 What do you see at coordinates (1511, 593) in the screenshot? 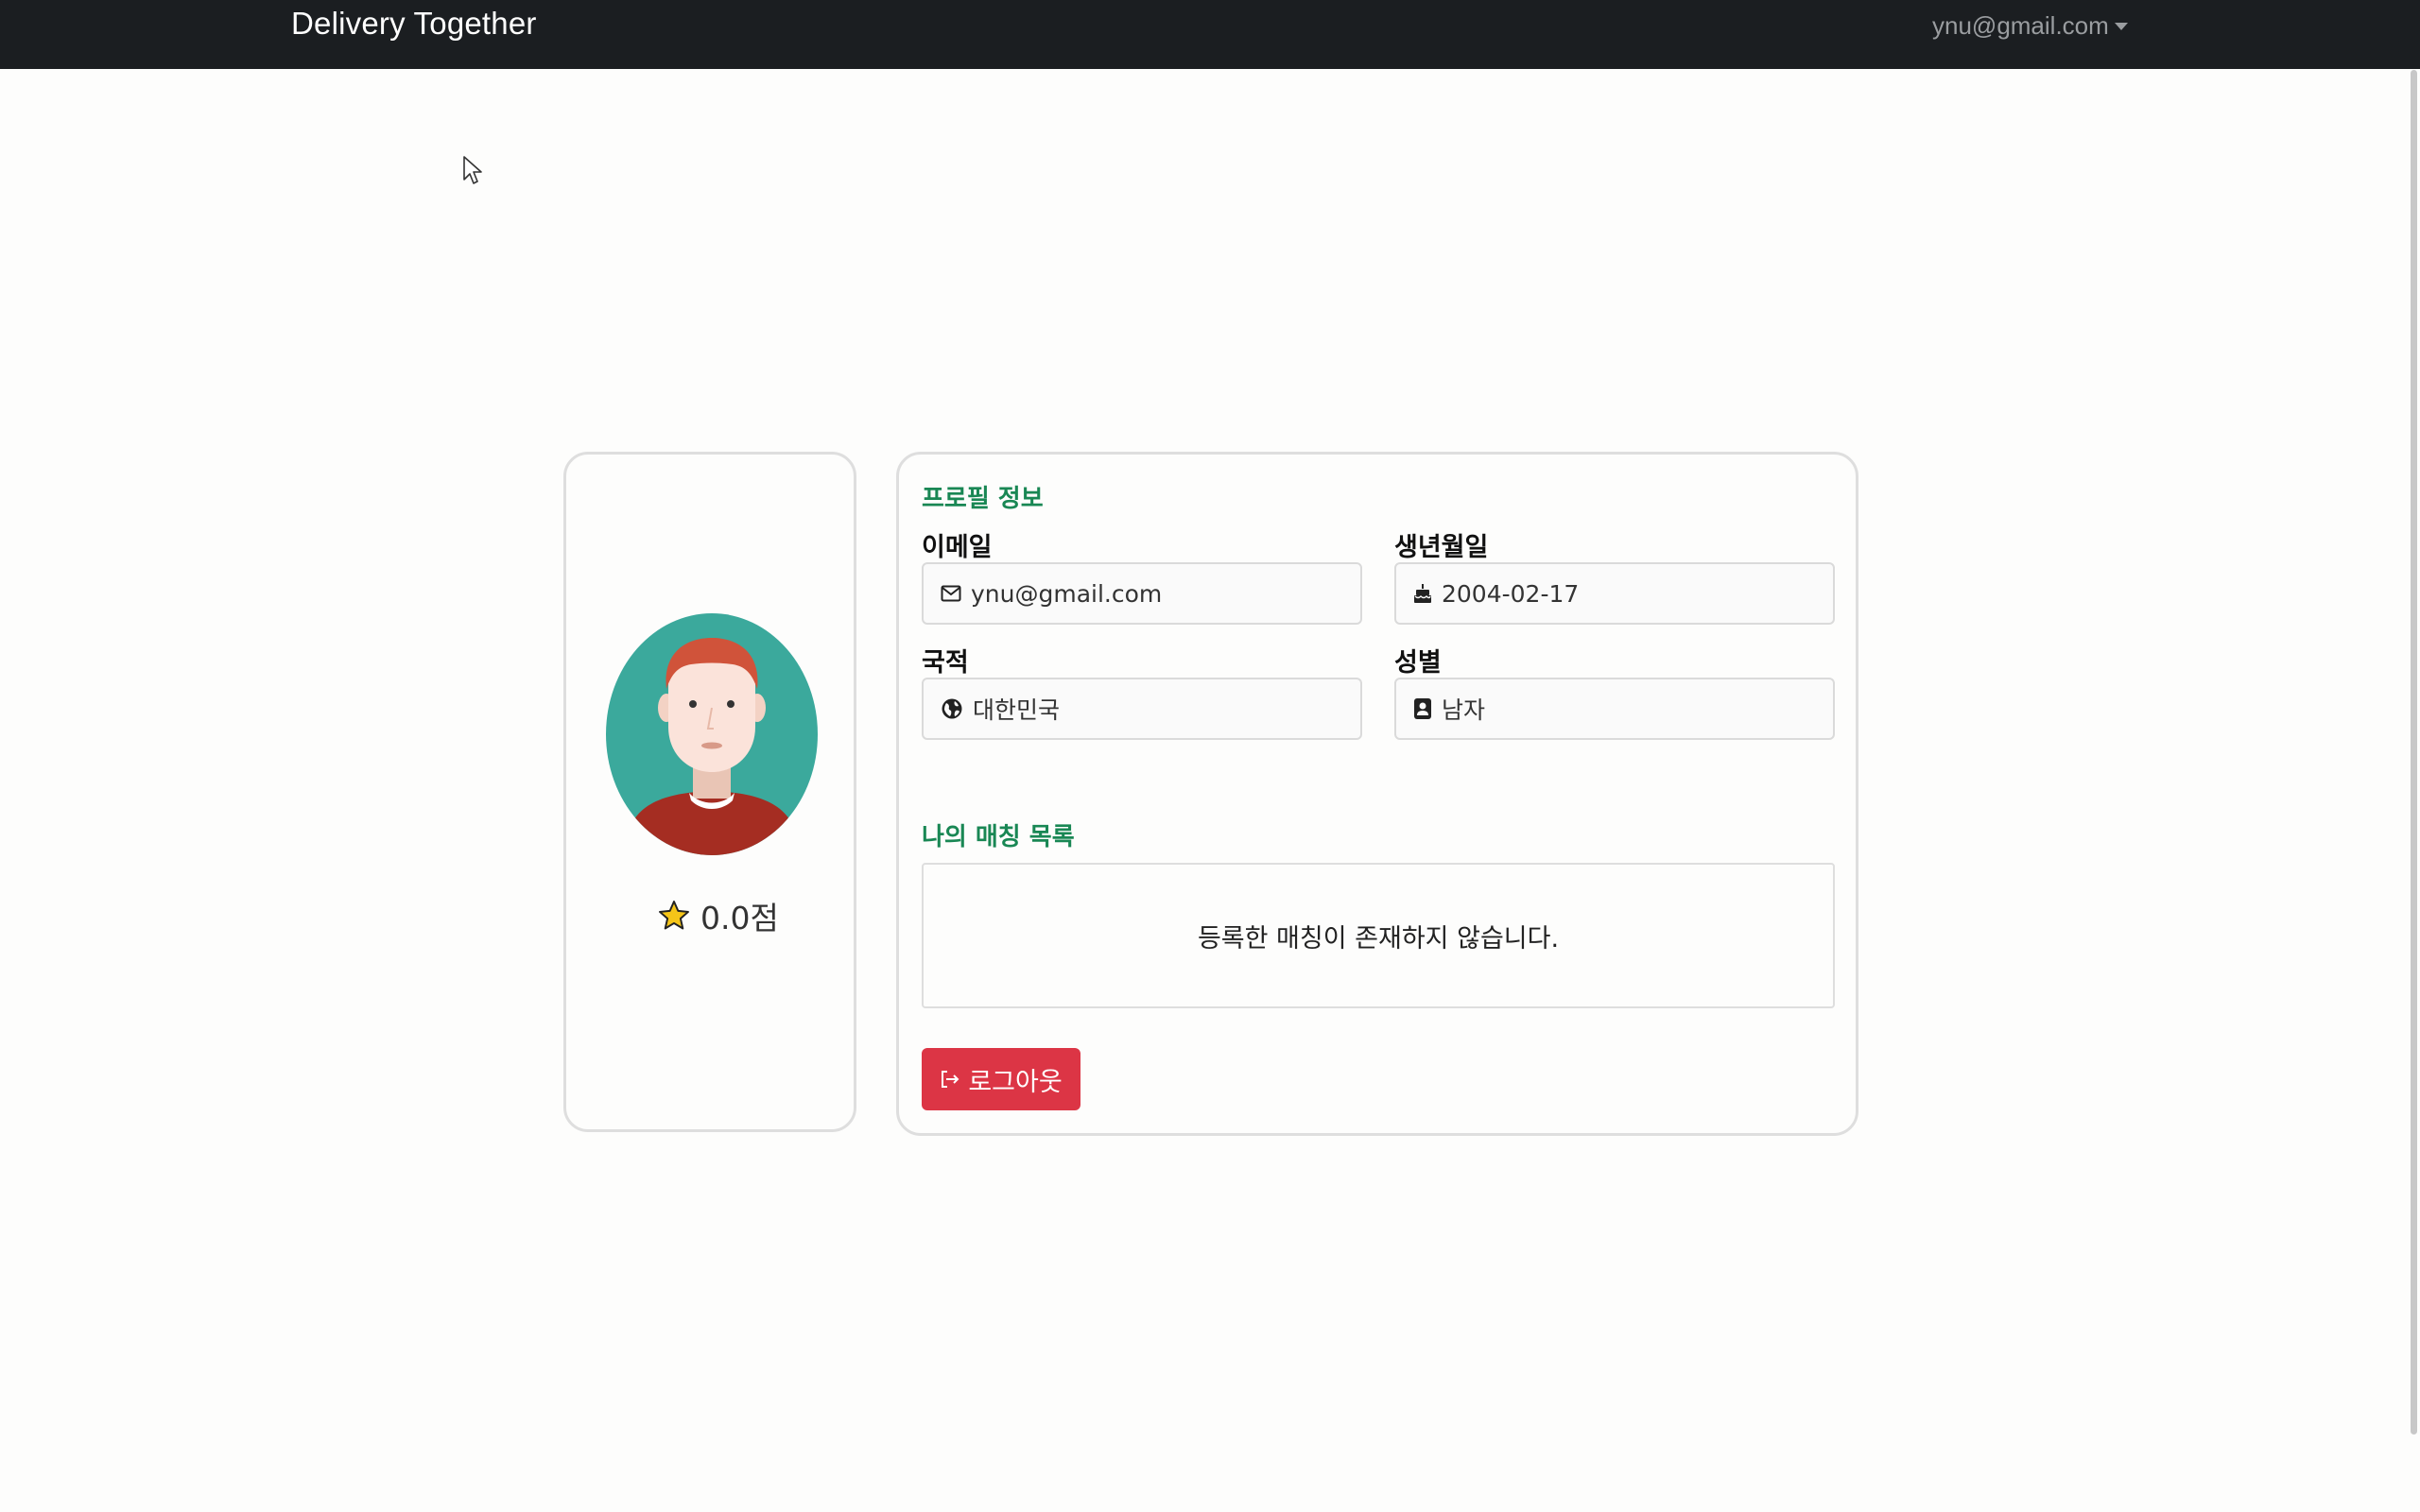
I see `birthdate-value: 2004-02-17` at bounding box center [1511, 593].